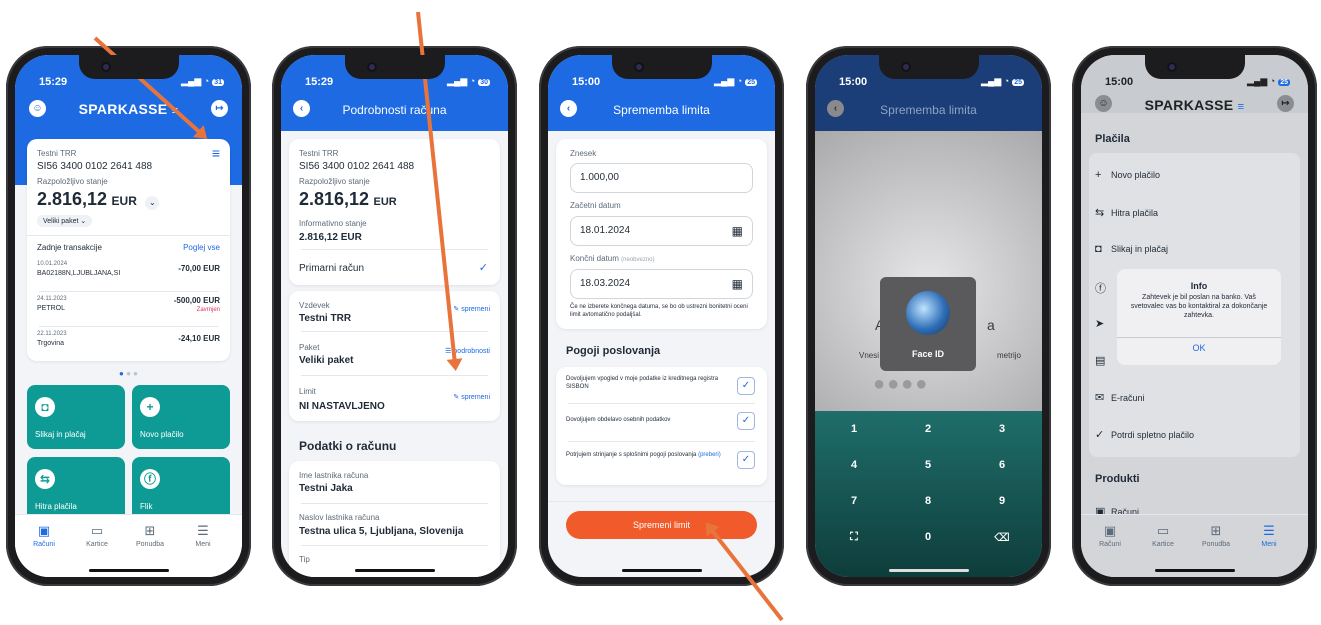 Image resolution: width=1321 pixels, height=625 pixels. Describe the element at coordinates (709, 455) in the screenshot. I see `read-terms-link: (preberi)` at that location.